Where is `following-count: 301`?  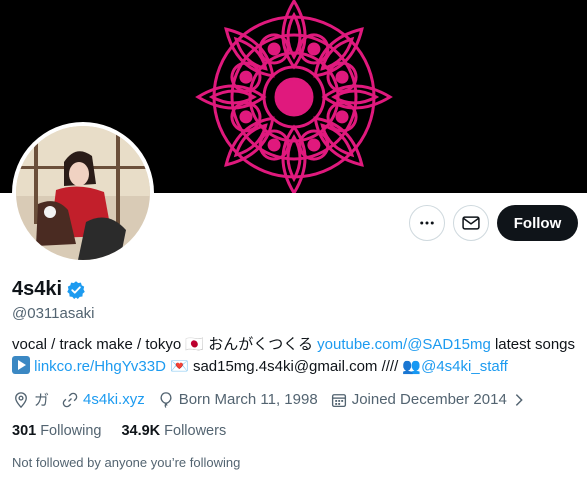
following-count: 301 is located at coordinates (24, 431).